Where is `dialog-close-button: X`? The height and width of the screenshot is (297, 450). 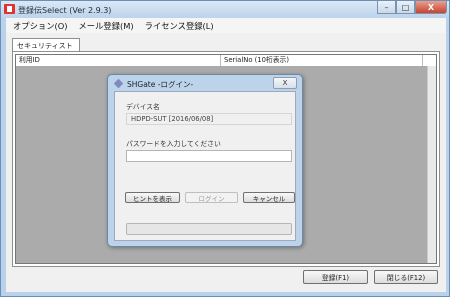 dialog-close-button: X is located at coordinates (285, 83).